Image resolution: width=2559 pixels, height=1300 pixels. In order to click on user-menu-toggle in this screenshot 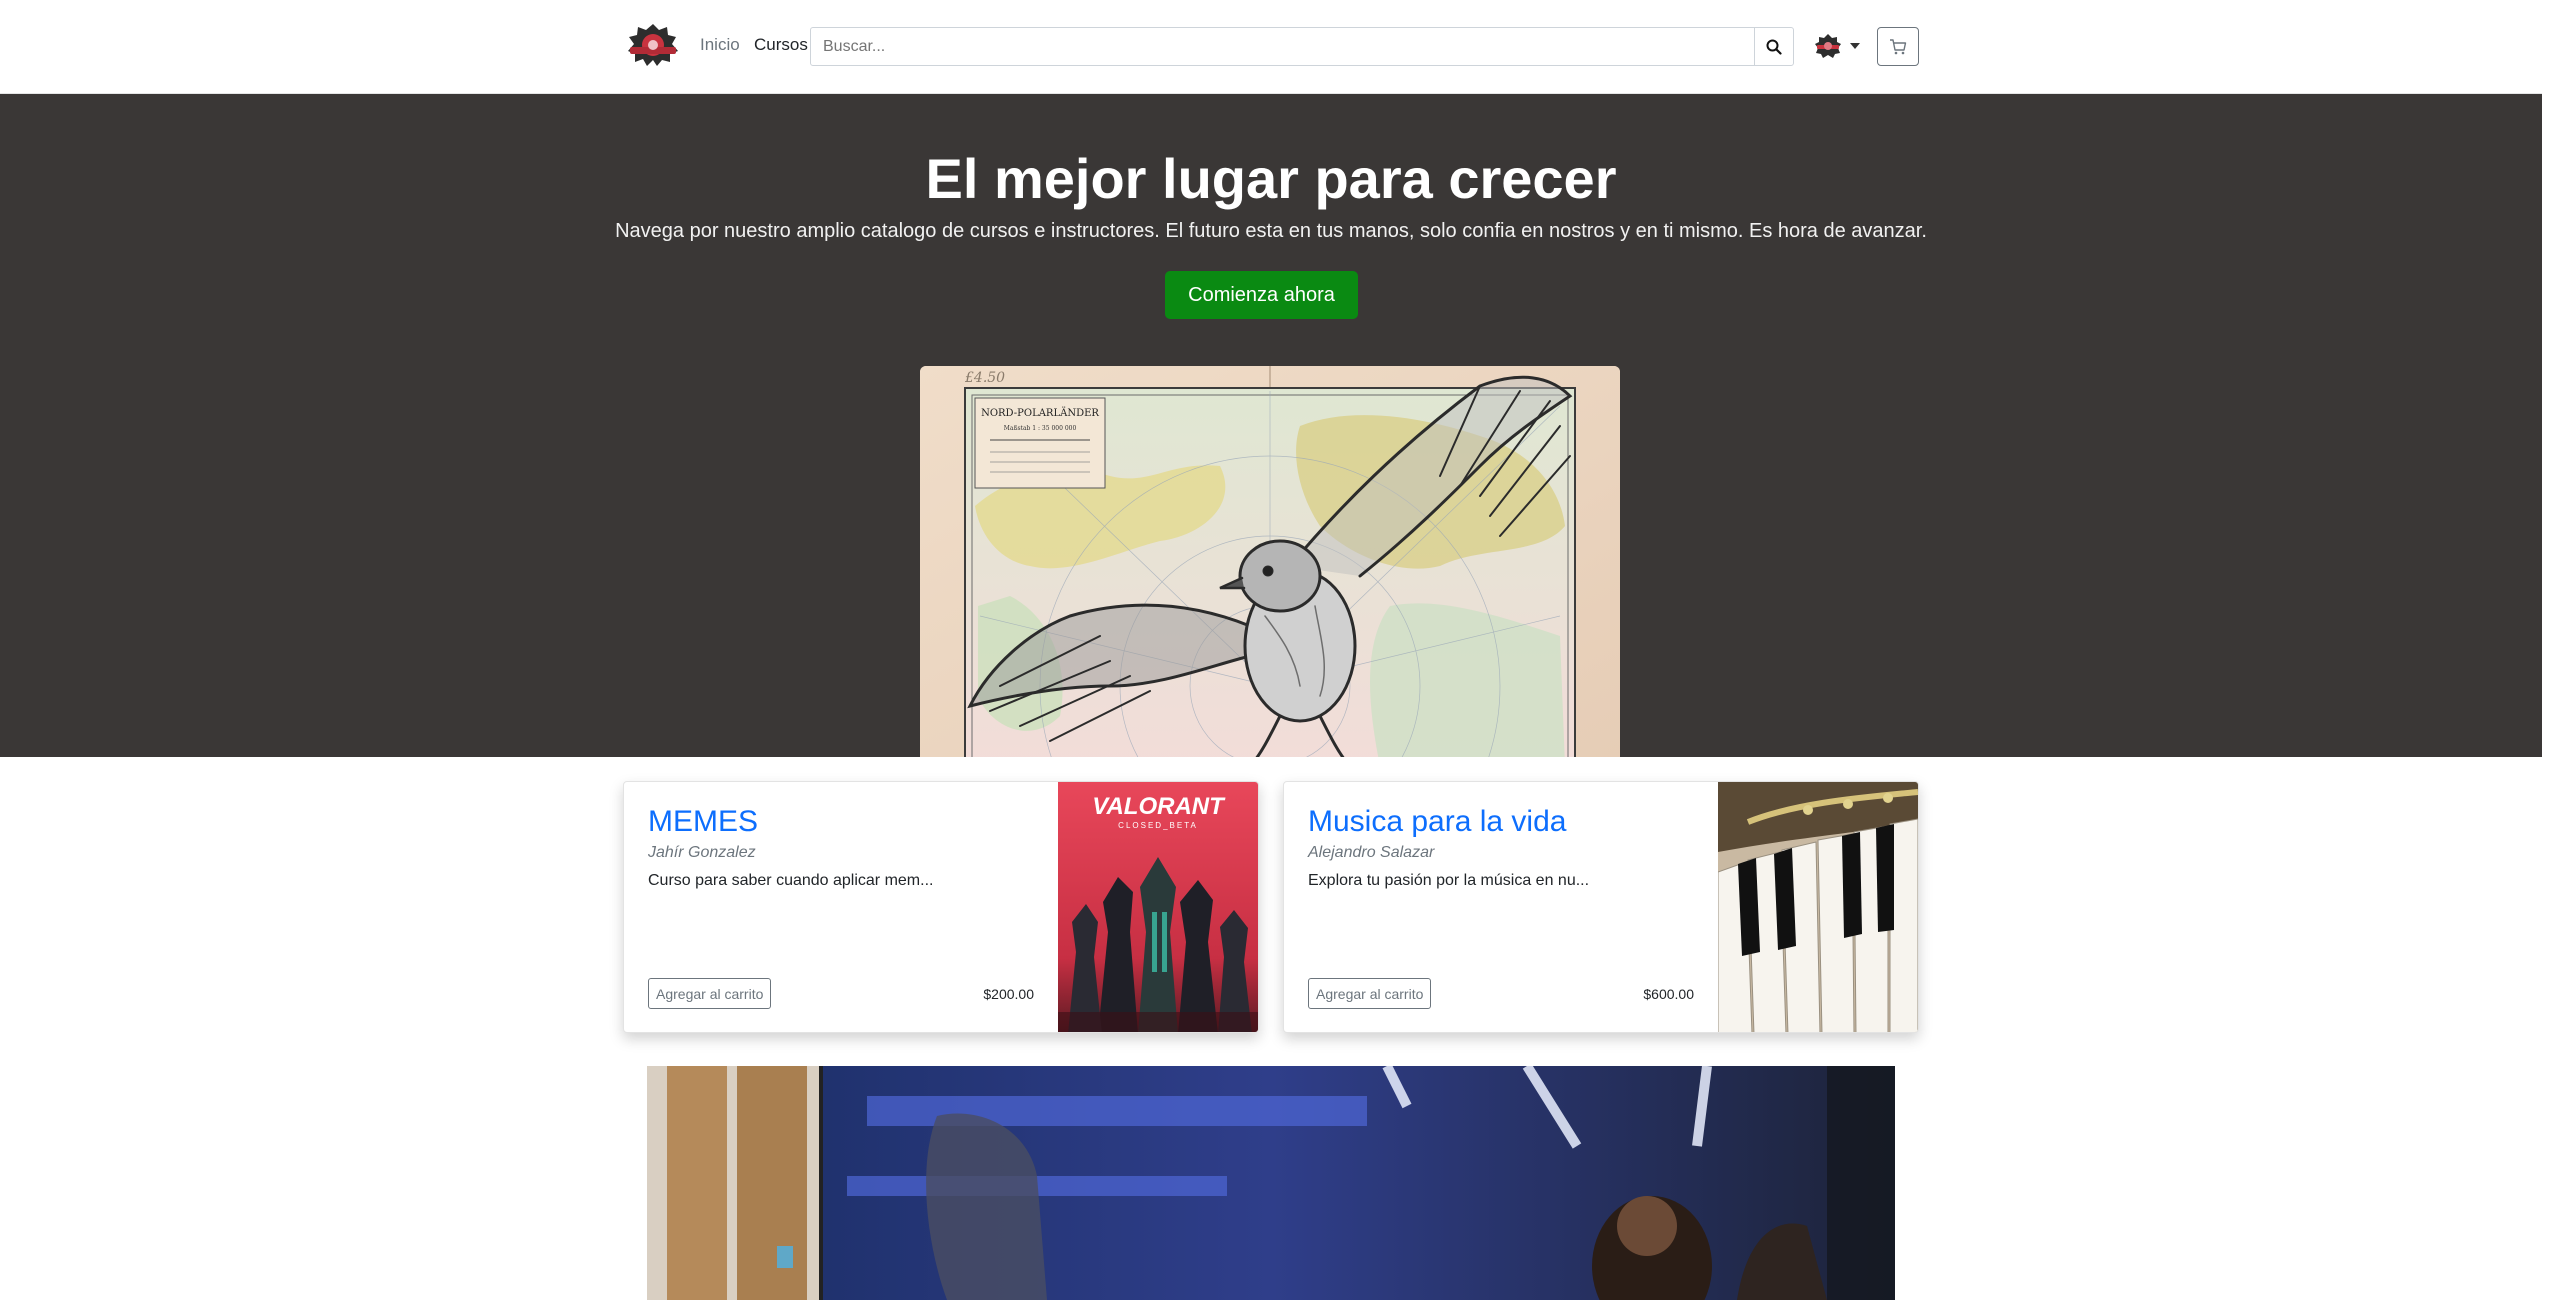, I will do `click(1839, 46)`.